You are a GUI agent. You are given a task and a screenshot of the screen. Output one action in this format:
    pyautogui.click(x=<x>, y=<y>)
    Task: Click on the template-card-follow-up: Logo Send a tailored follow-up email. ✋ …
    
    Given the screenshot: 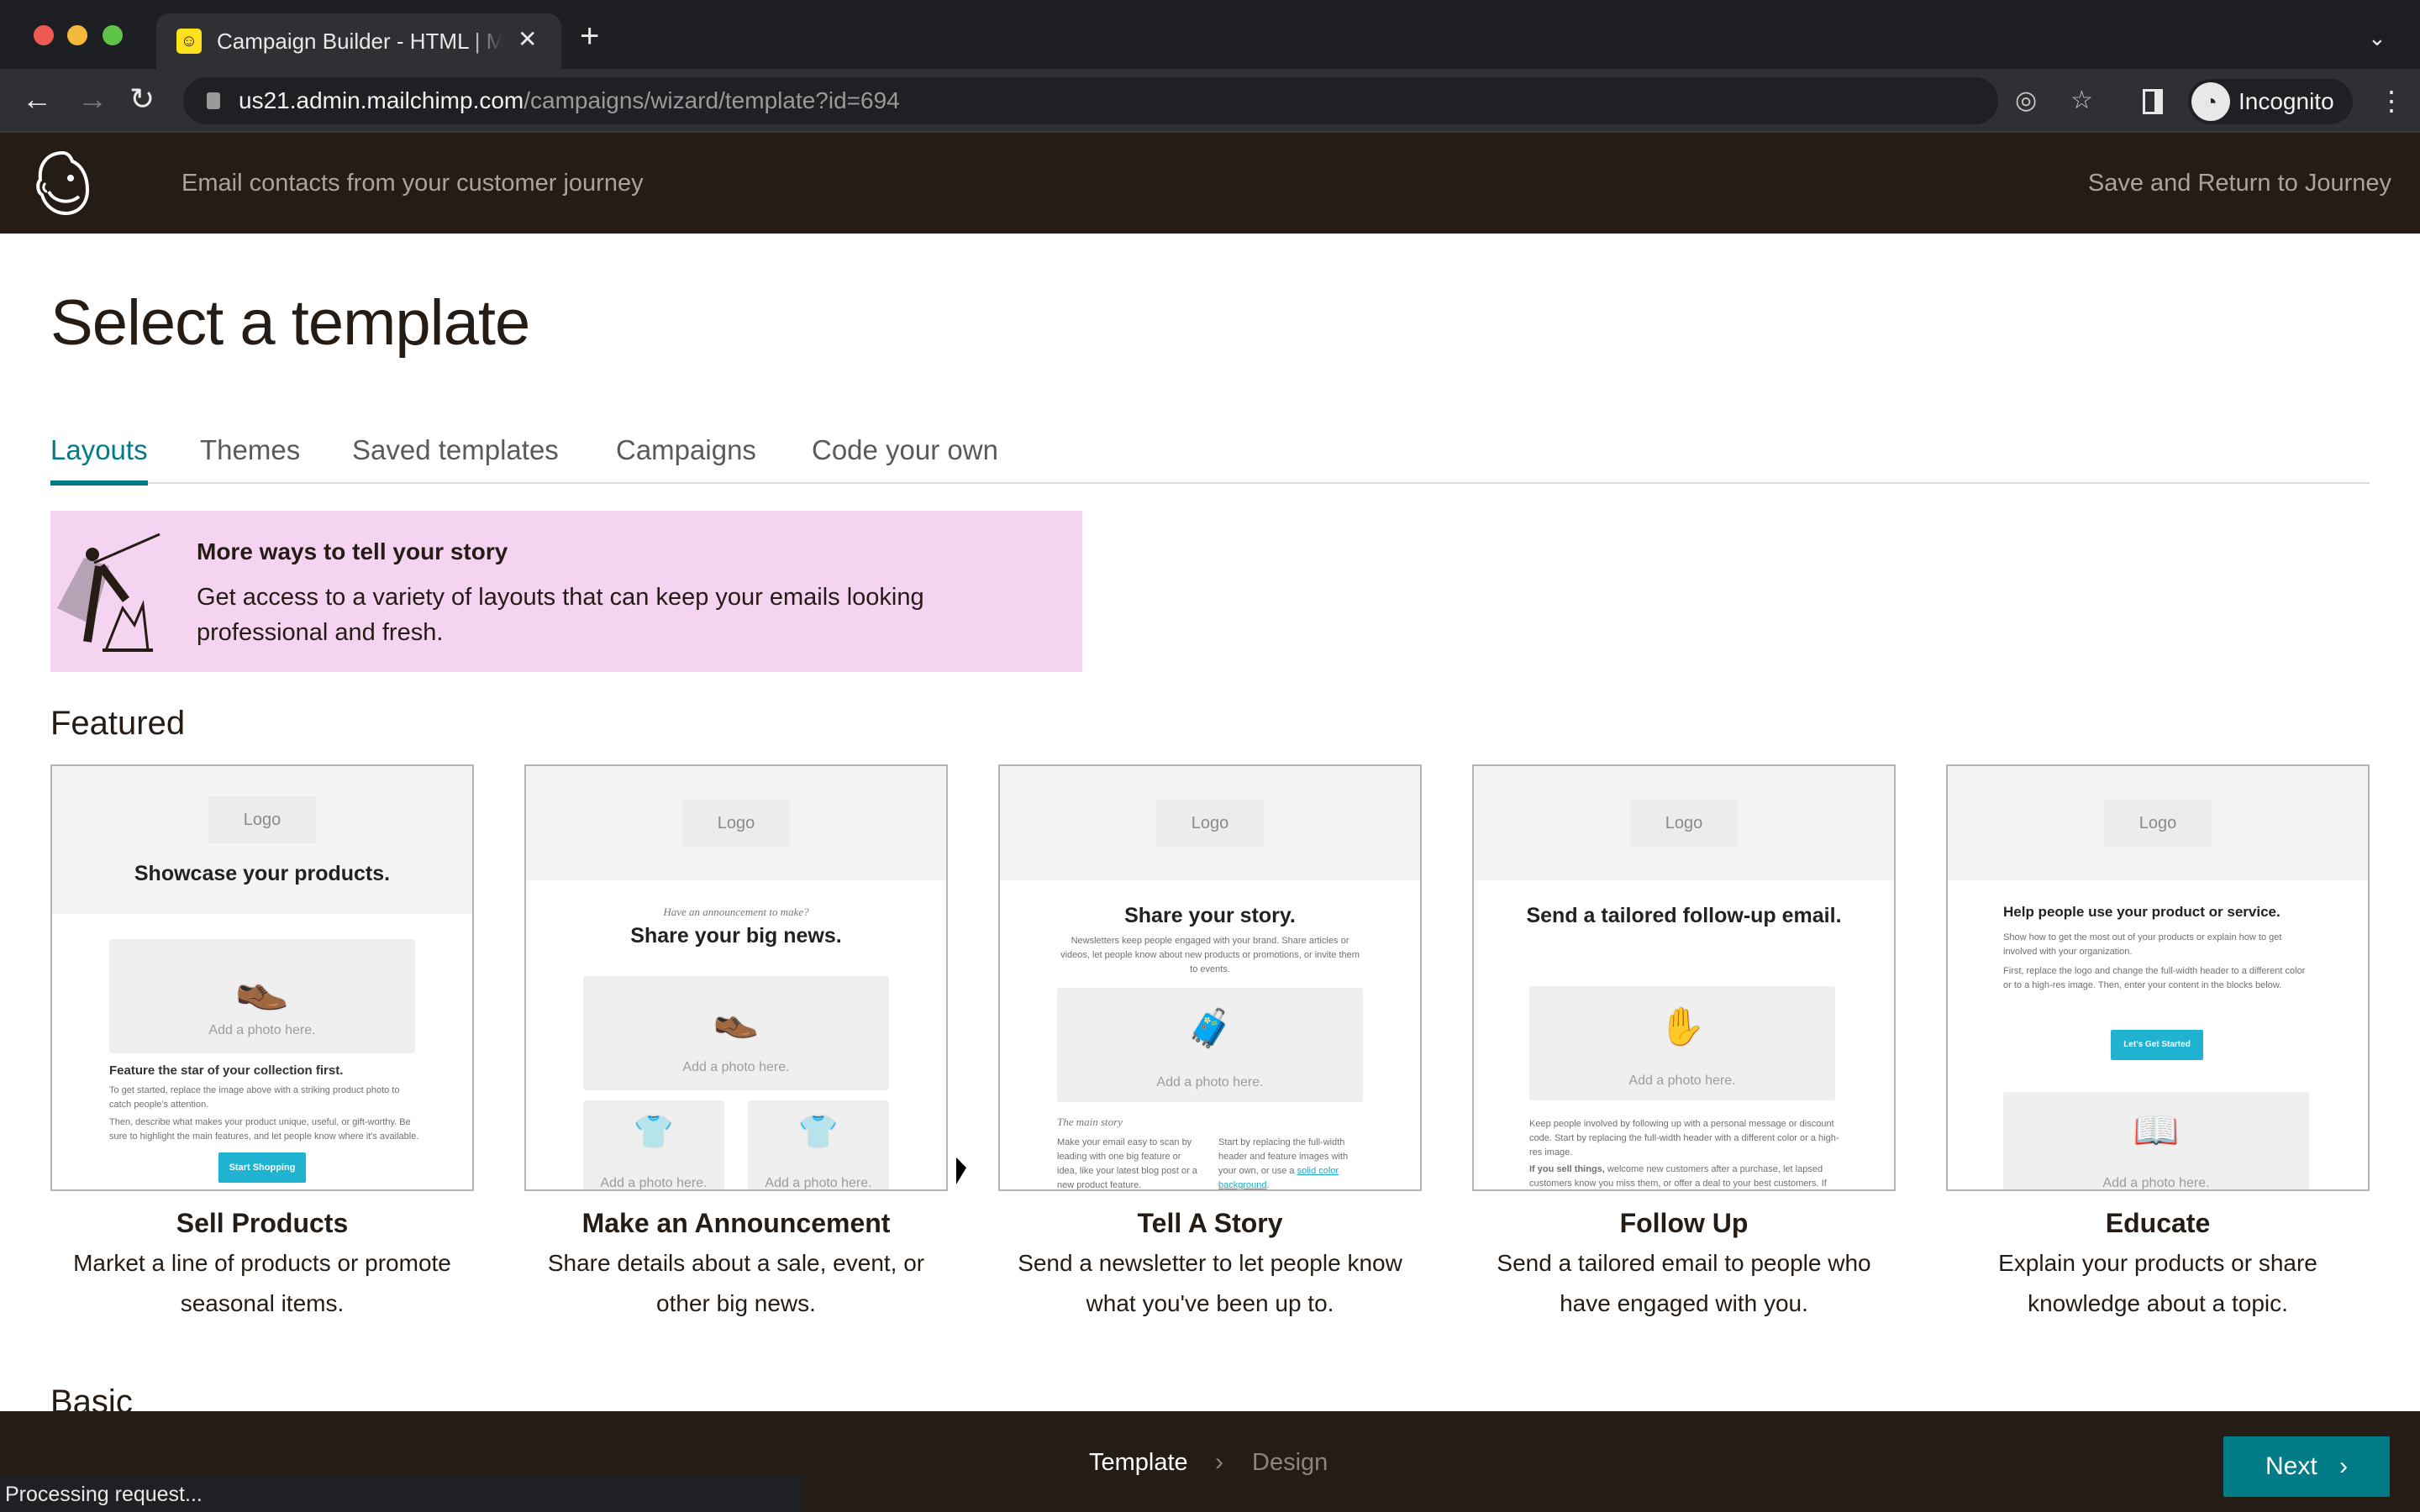 What is the action you would take?
    pyautogui.click(x=1684, y=1044)
    